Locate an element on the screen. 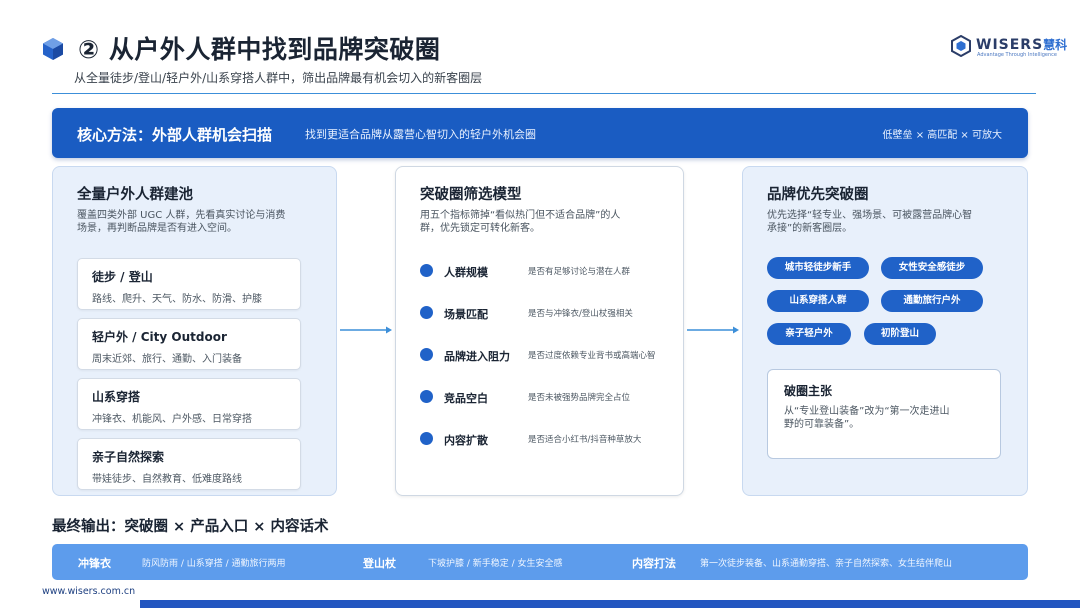 This screenshot has width=1080, height=608. metric-desc: 是否与冲锋衣/登山杖强相关 is located at coordinates (580, 314).